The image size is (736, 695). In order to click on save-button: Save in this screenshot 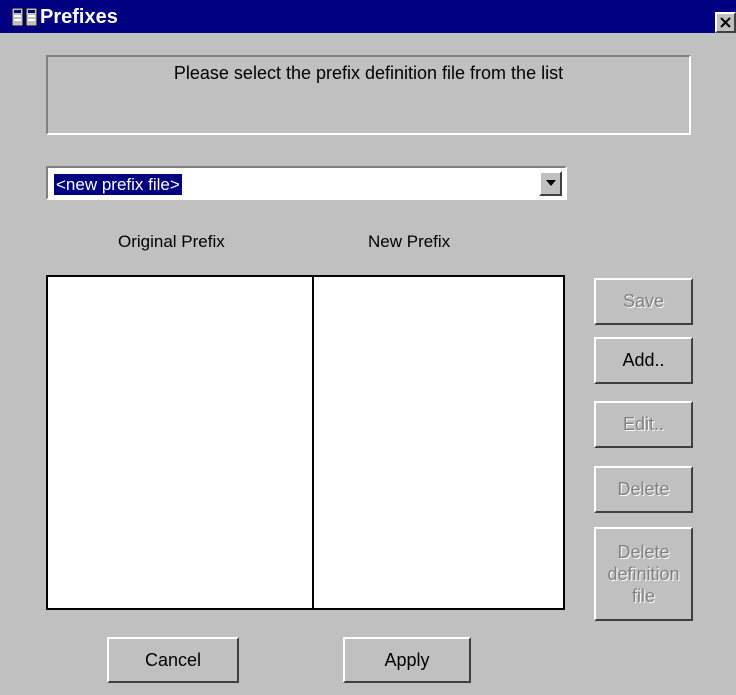, I will do `click(643, 301)`.